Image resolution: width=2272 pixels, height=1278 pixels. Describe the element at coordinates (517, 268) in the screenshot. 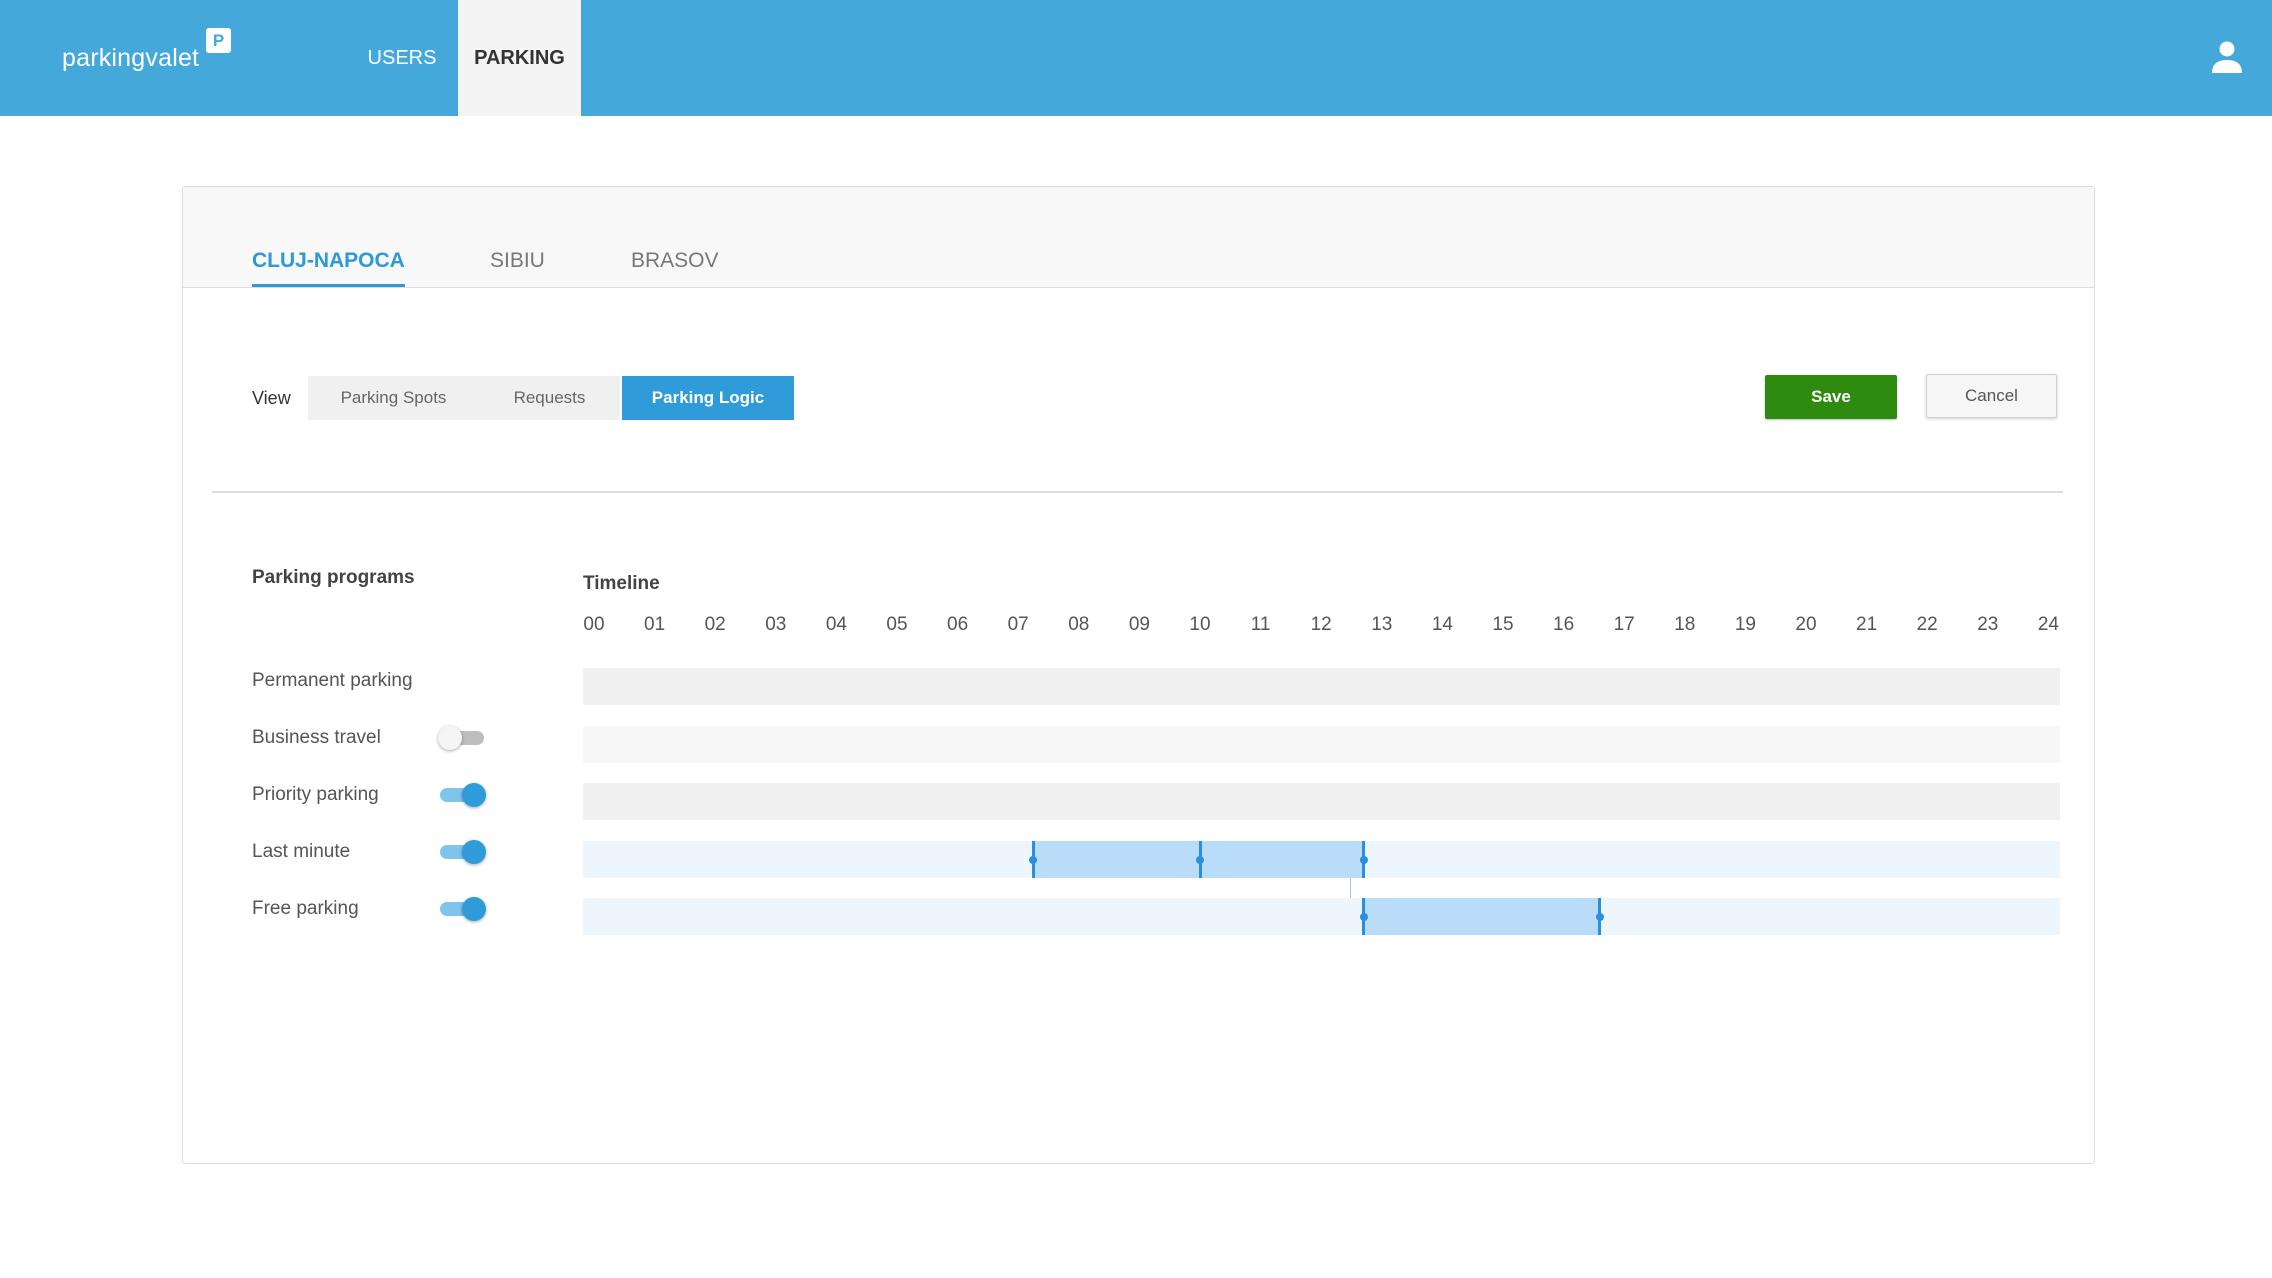

I see `tab-sibiu: SIBIU` at that location.